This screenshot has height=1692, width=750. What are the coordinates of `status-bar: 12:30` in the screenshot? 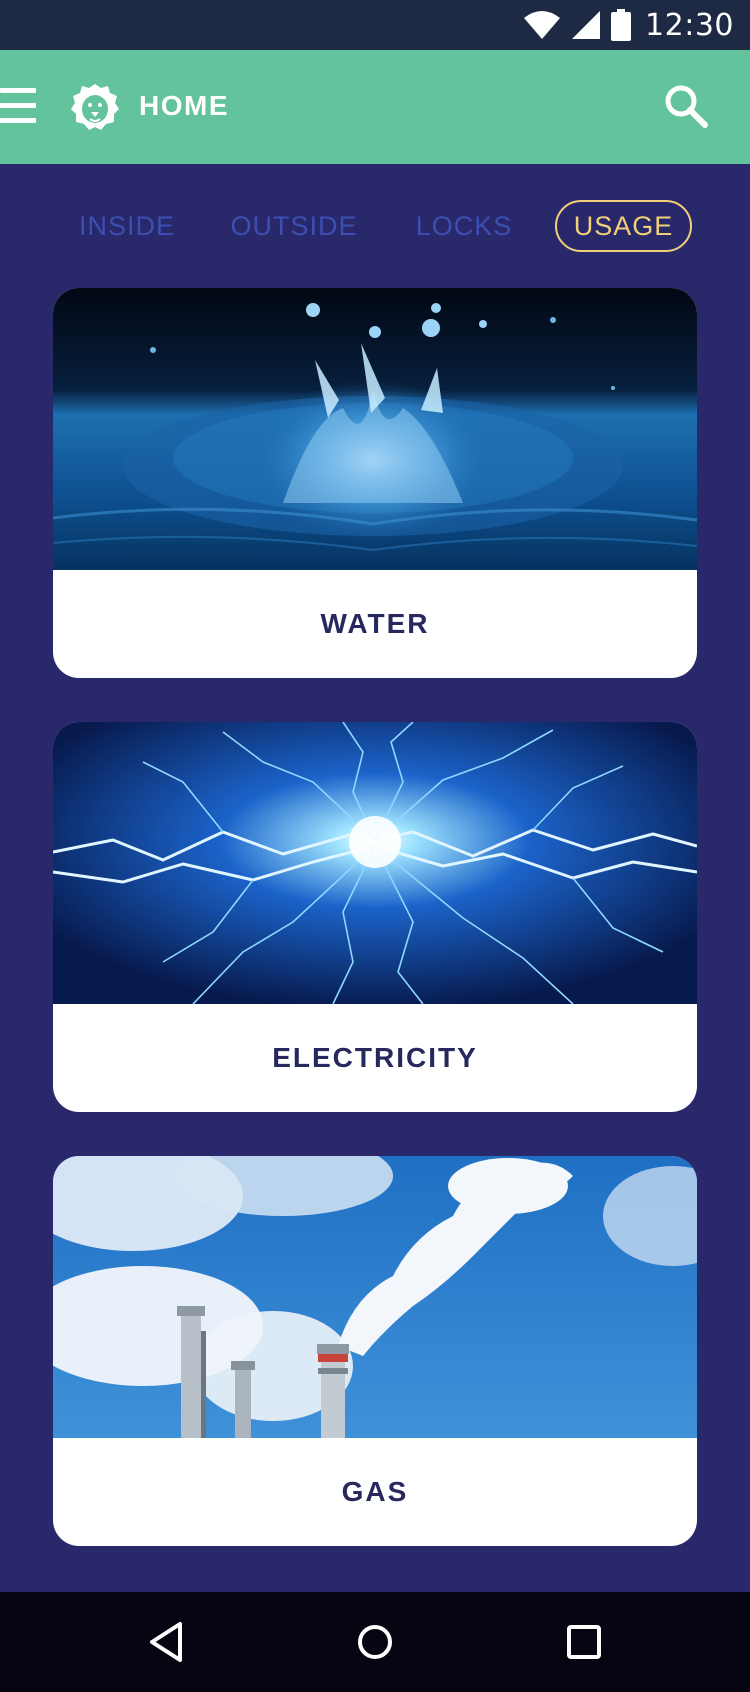 It's located at (375, 25).